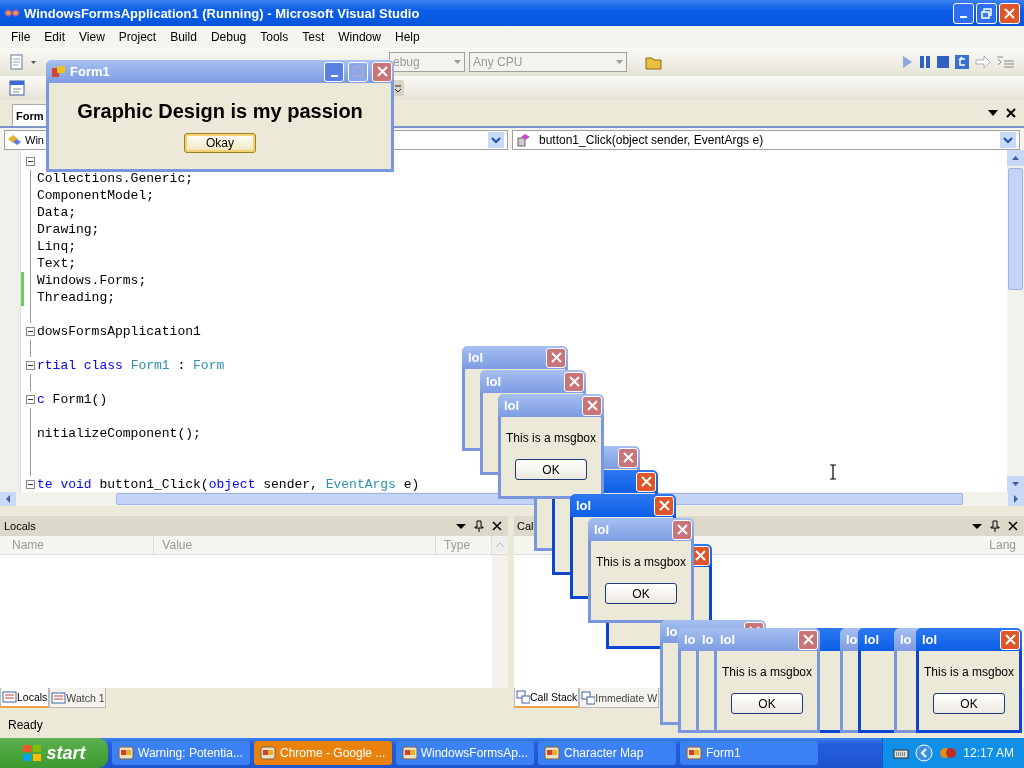  What do you see at coordinates (21, 37) in the screenshot?
I see `menu-item: File` at bounding box center [21, 37].